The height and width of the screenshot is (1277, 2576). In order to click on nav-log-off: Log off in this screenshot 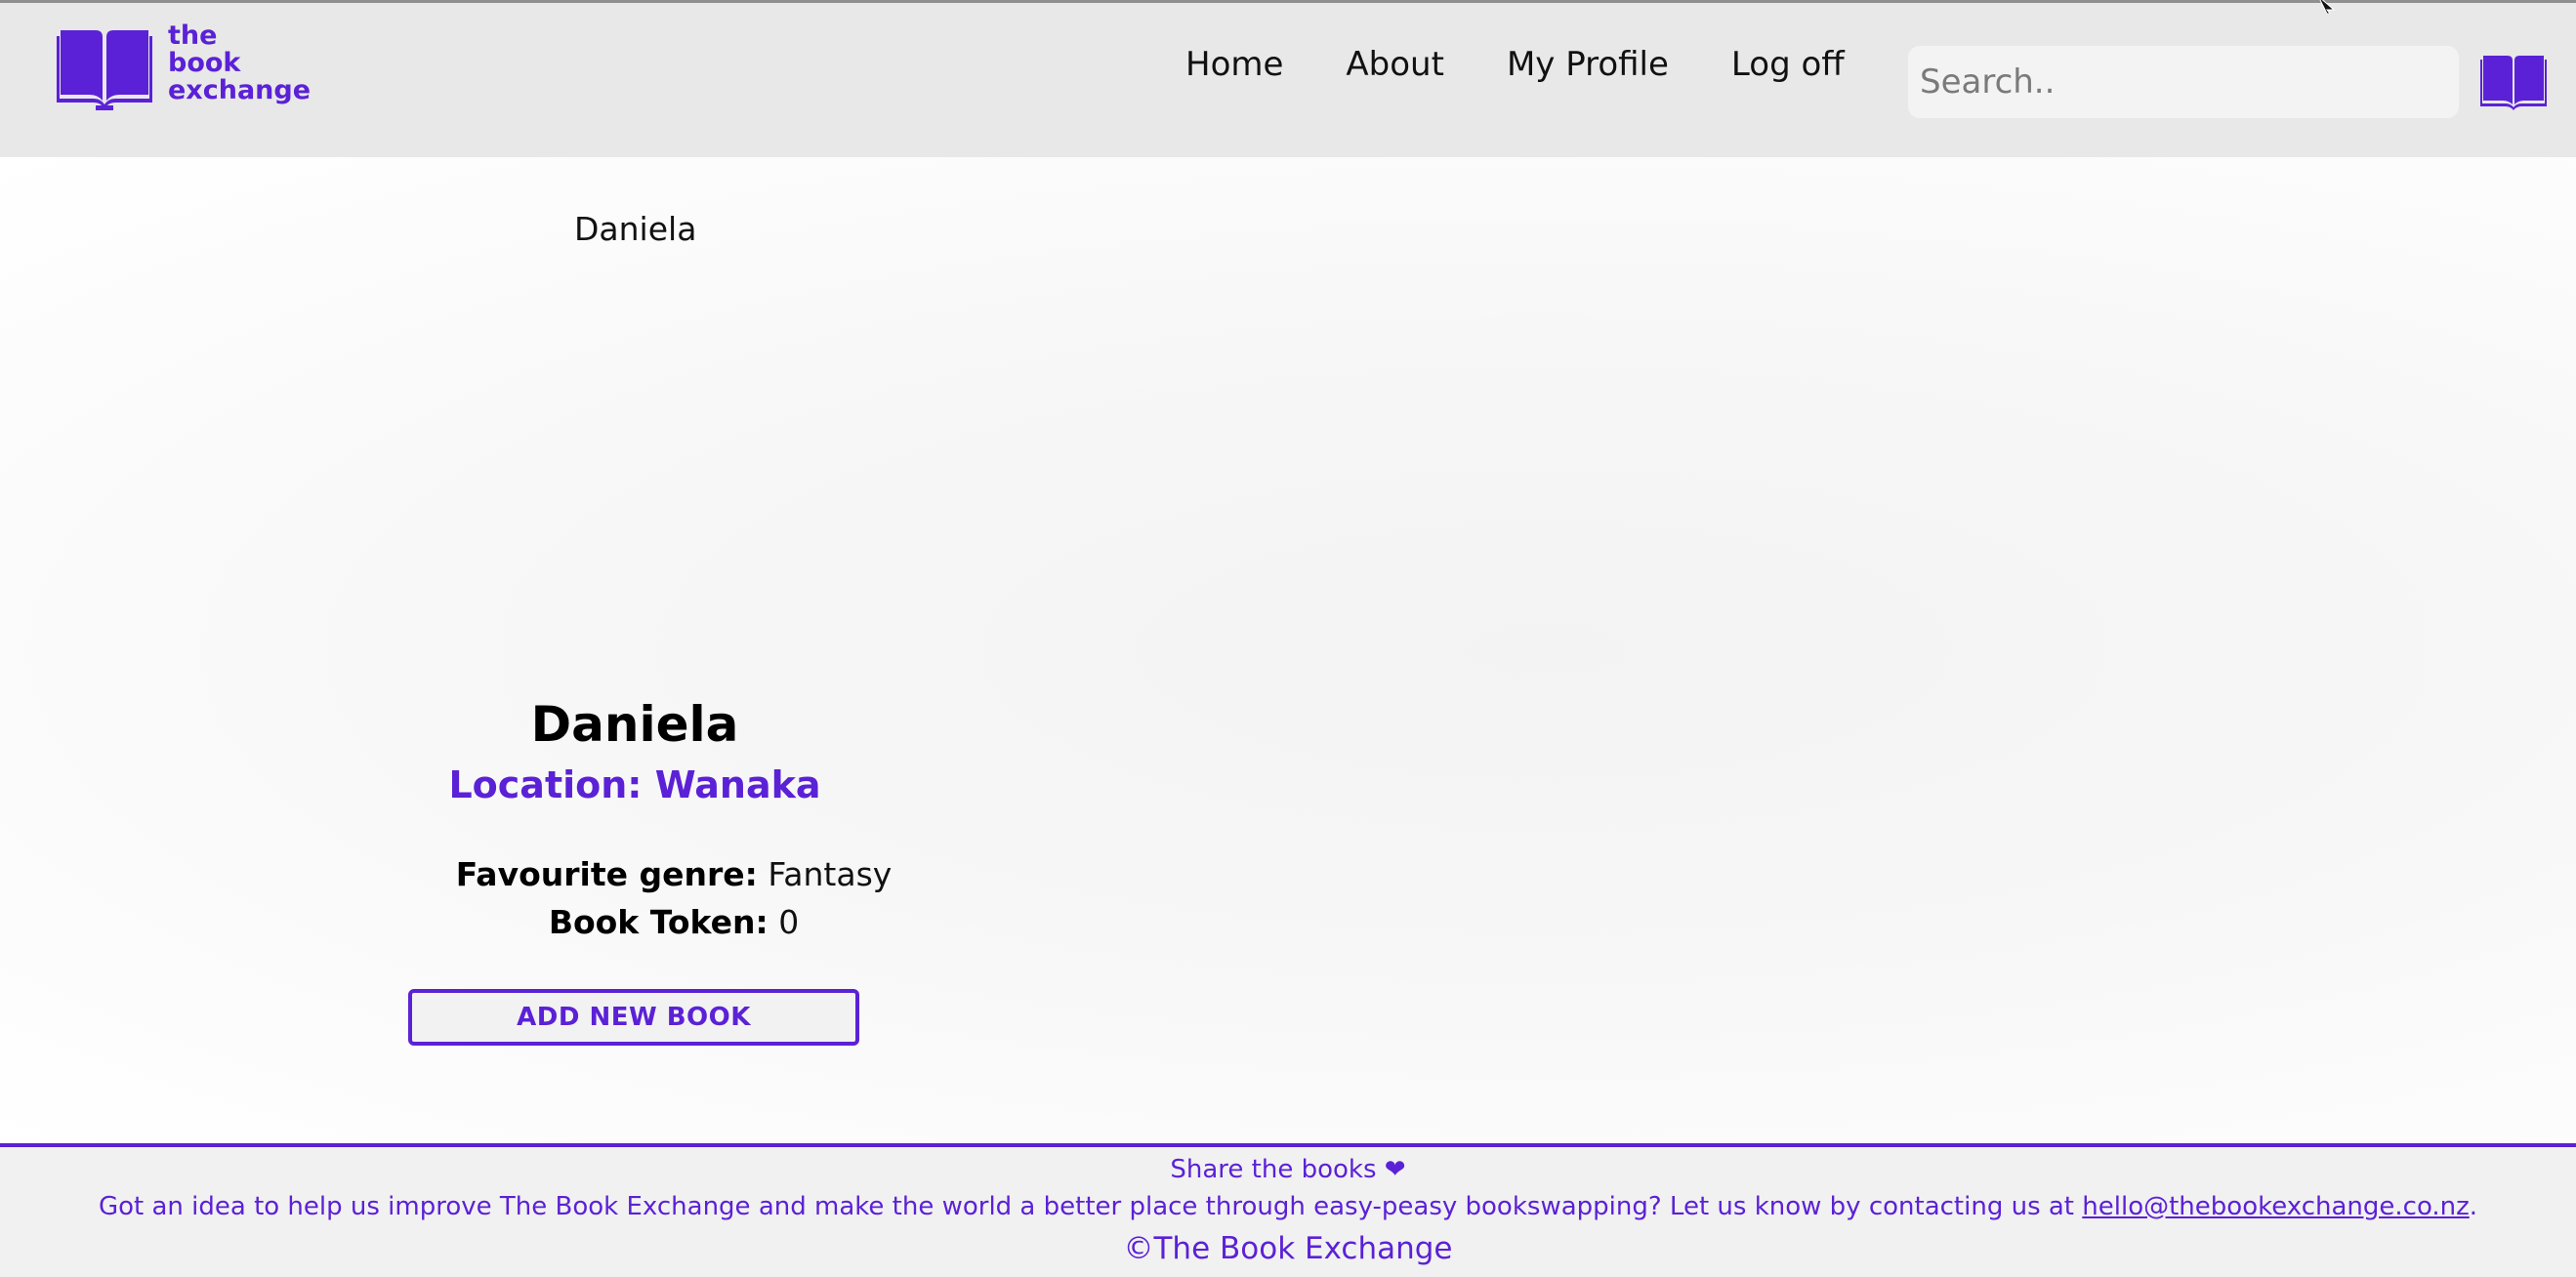, I will do `click(1788, 65)`.